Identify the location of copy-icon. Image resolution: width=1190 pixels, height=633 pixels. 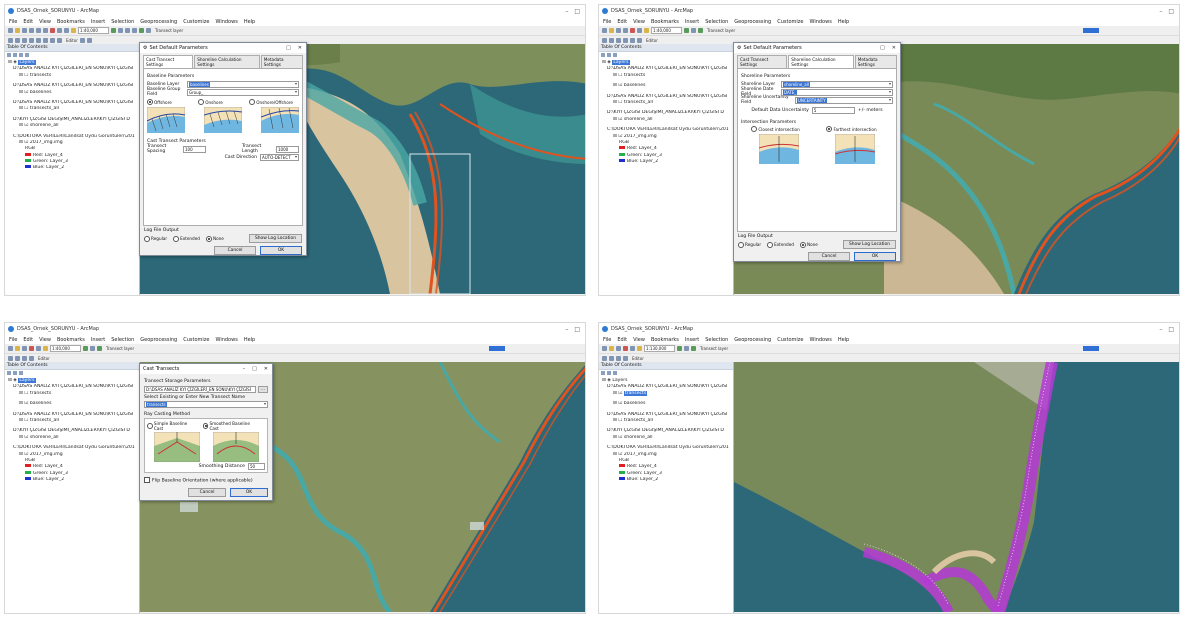
(45, 30).